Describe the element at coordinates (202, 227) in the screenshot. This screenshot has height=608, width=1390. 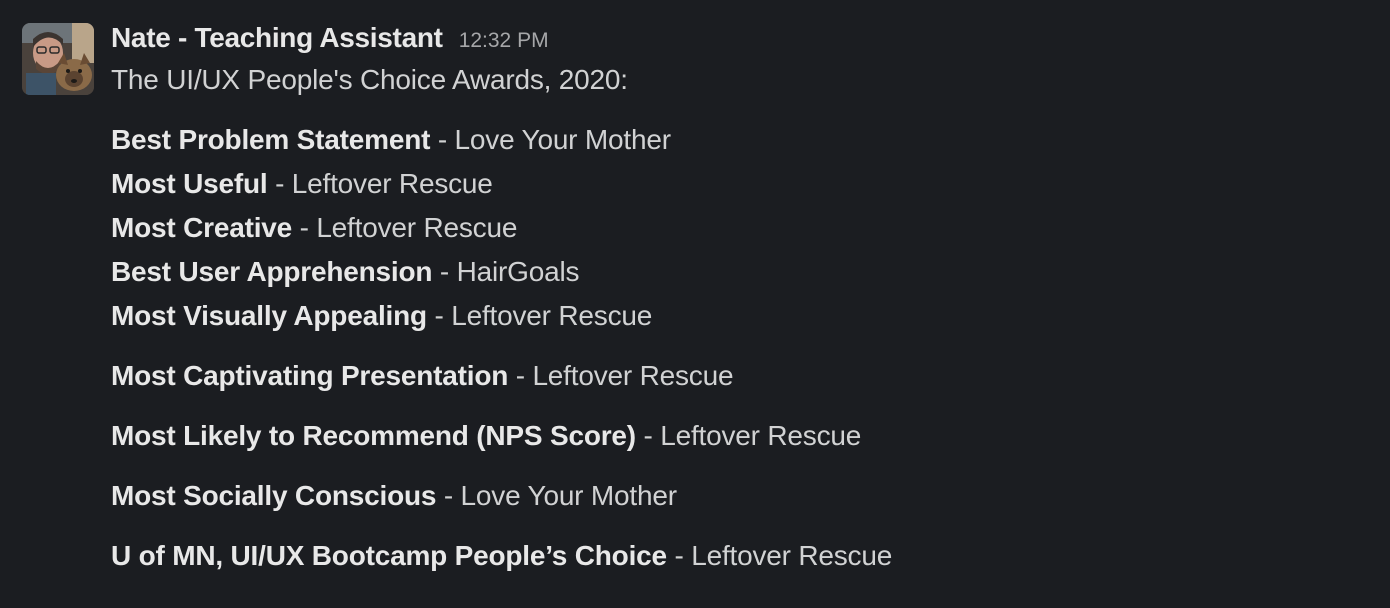
I see `award-category: Most Creative` at that location.